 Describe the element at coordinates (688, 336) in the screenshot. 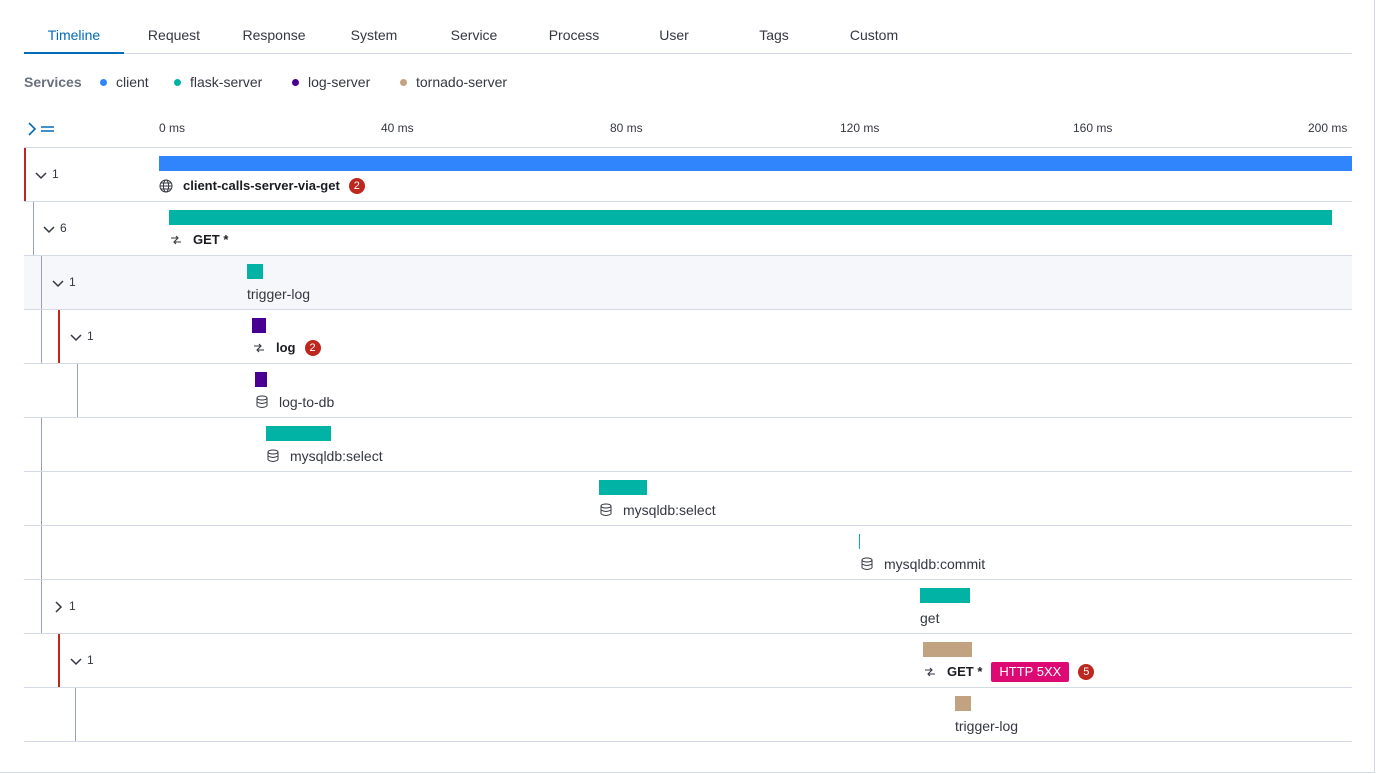

I see `span-row: 1 log 2` at that location.